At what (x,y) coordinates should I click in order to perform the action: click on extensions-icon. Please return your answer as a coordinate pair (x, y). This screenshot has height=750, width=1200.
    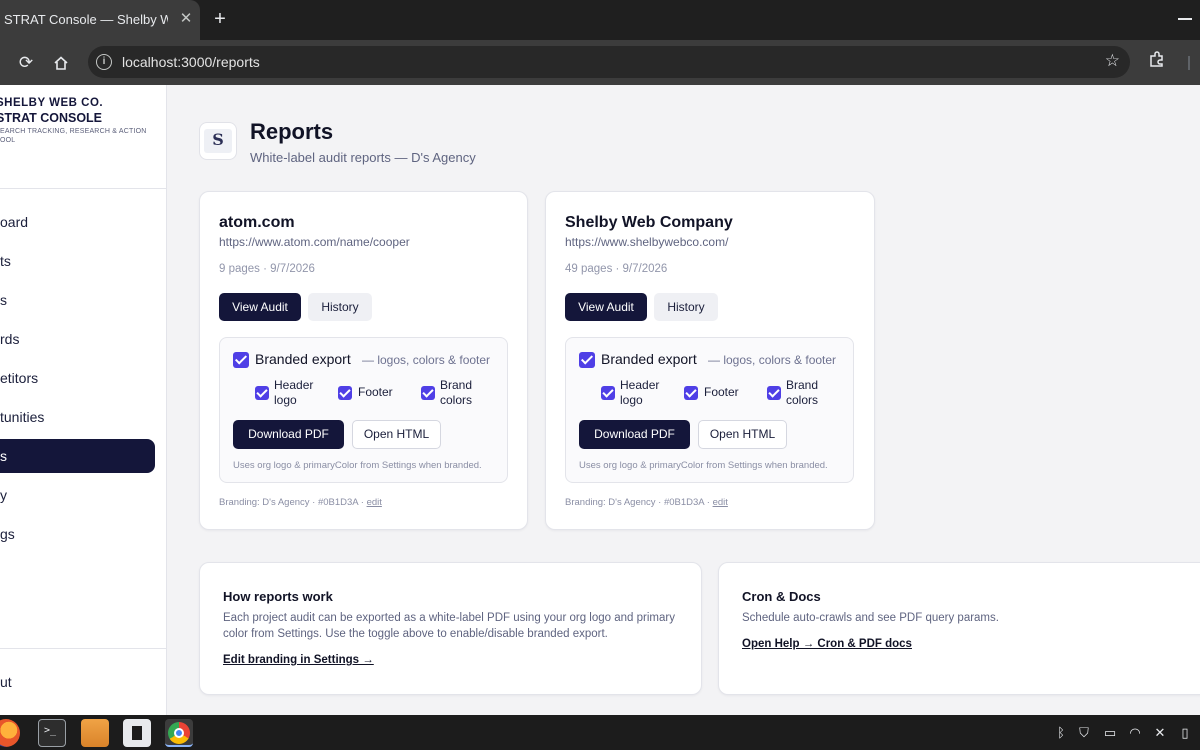
    Looking at the image, I should click on (1157, 61).